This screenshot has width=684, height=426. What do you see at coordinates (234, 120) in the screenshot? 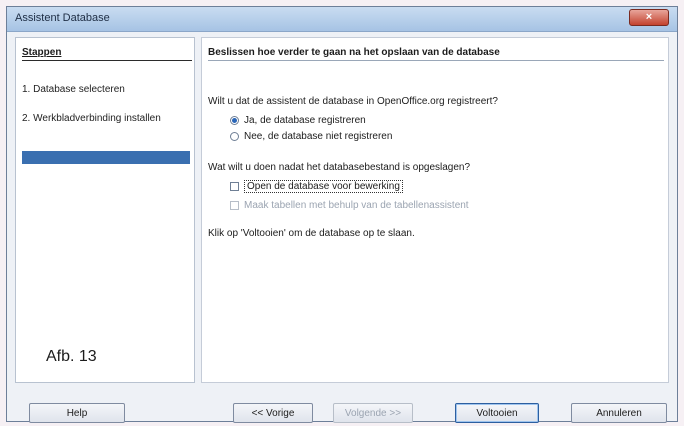
I see `radio-selected-icon` at bounding box center [234, 120].